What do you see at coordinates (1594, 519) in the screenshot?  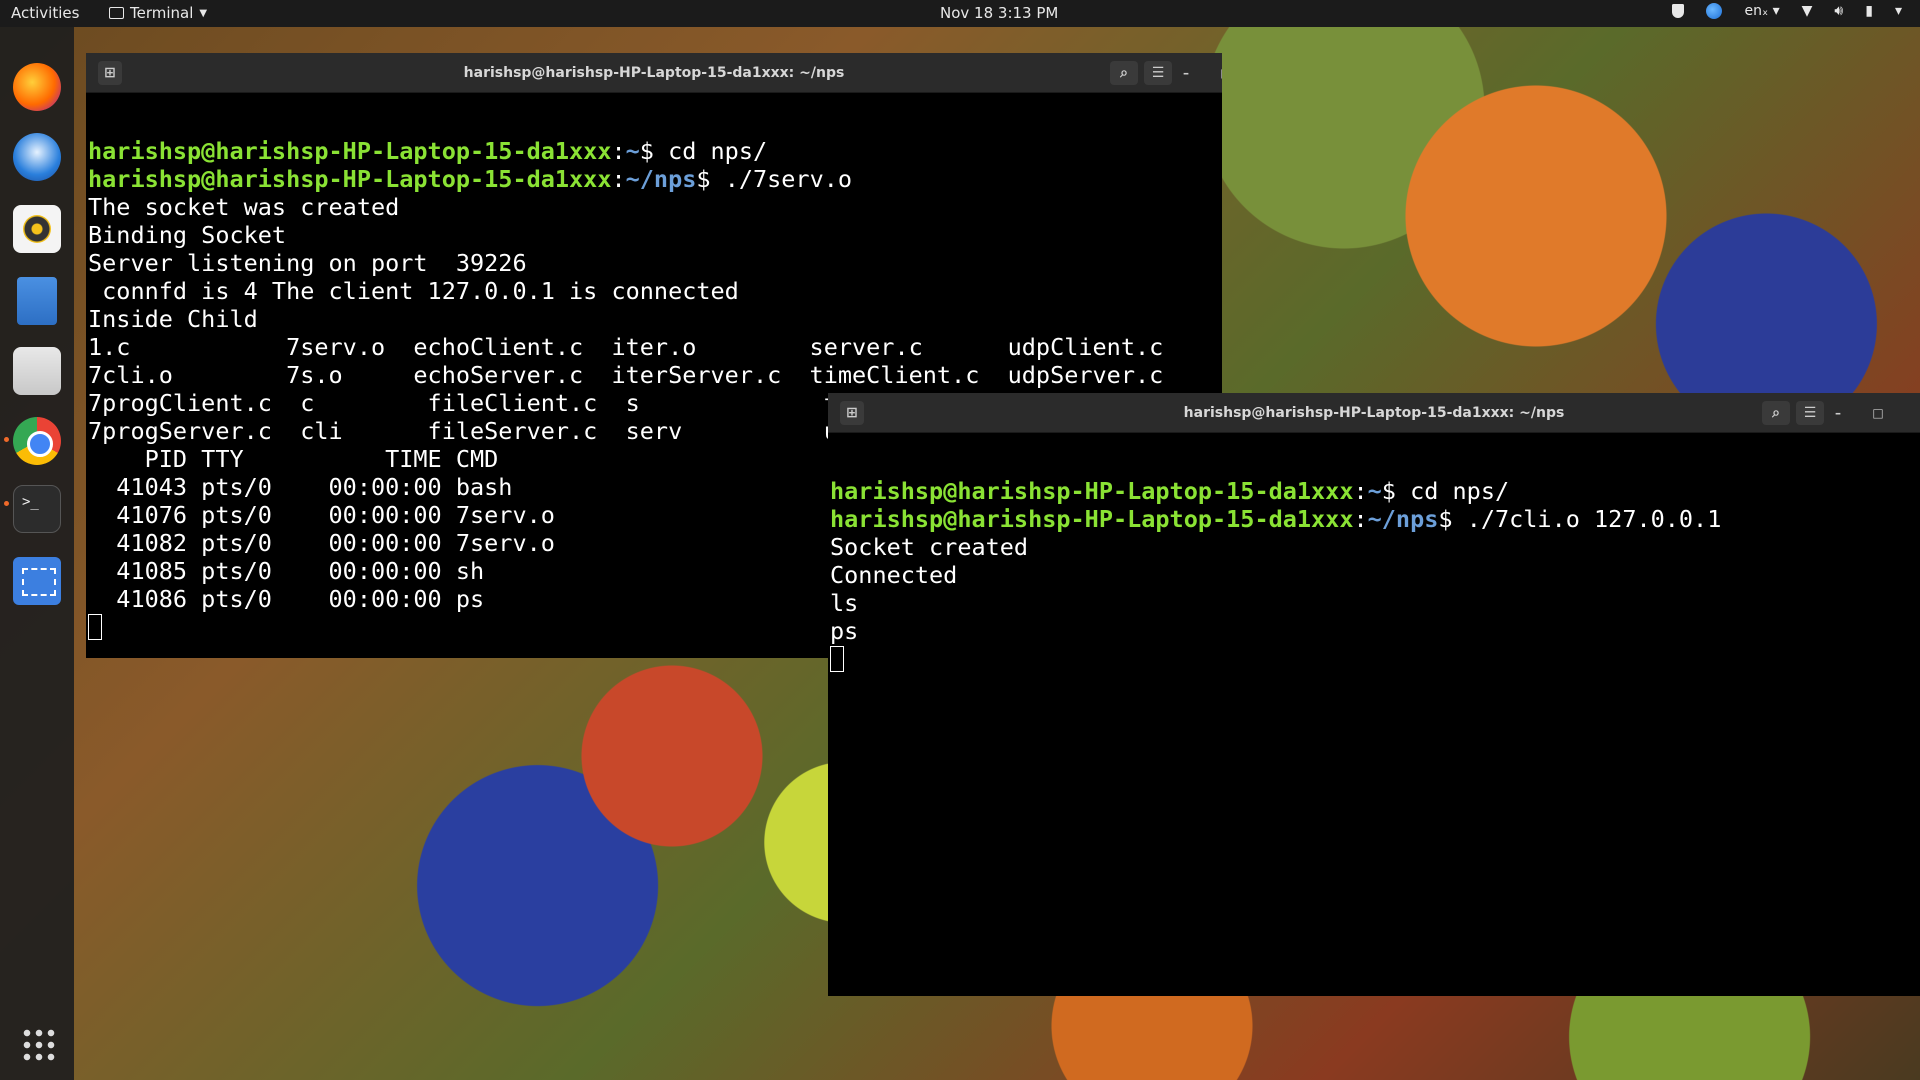 I see `command-text: ./7cli.o 127.0.0.1` at bounding box center [1594, 519].